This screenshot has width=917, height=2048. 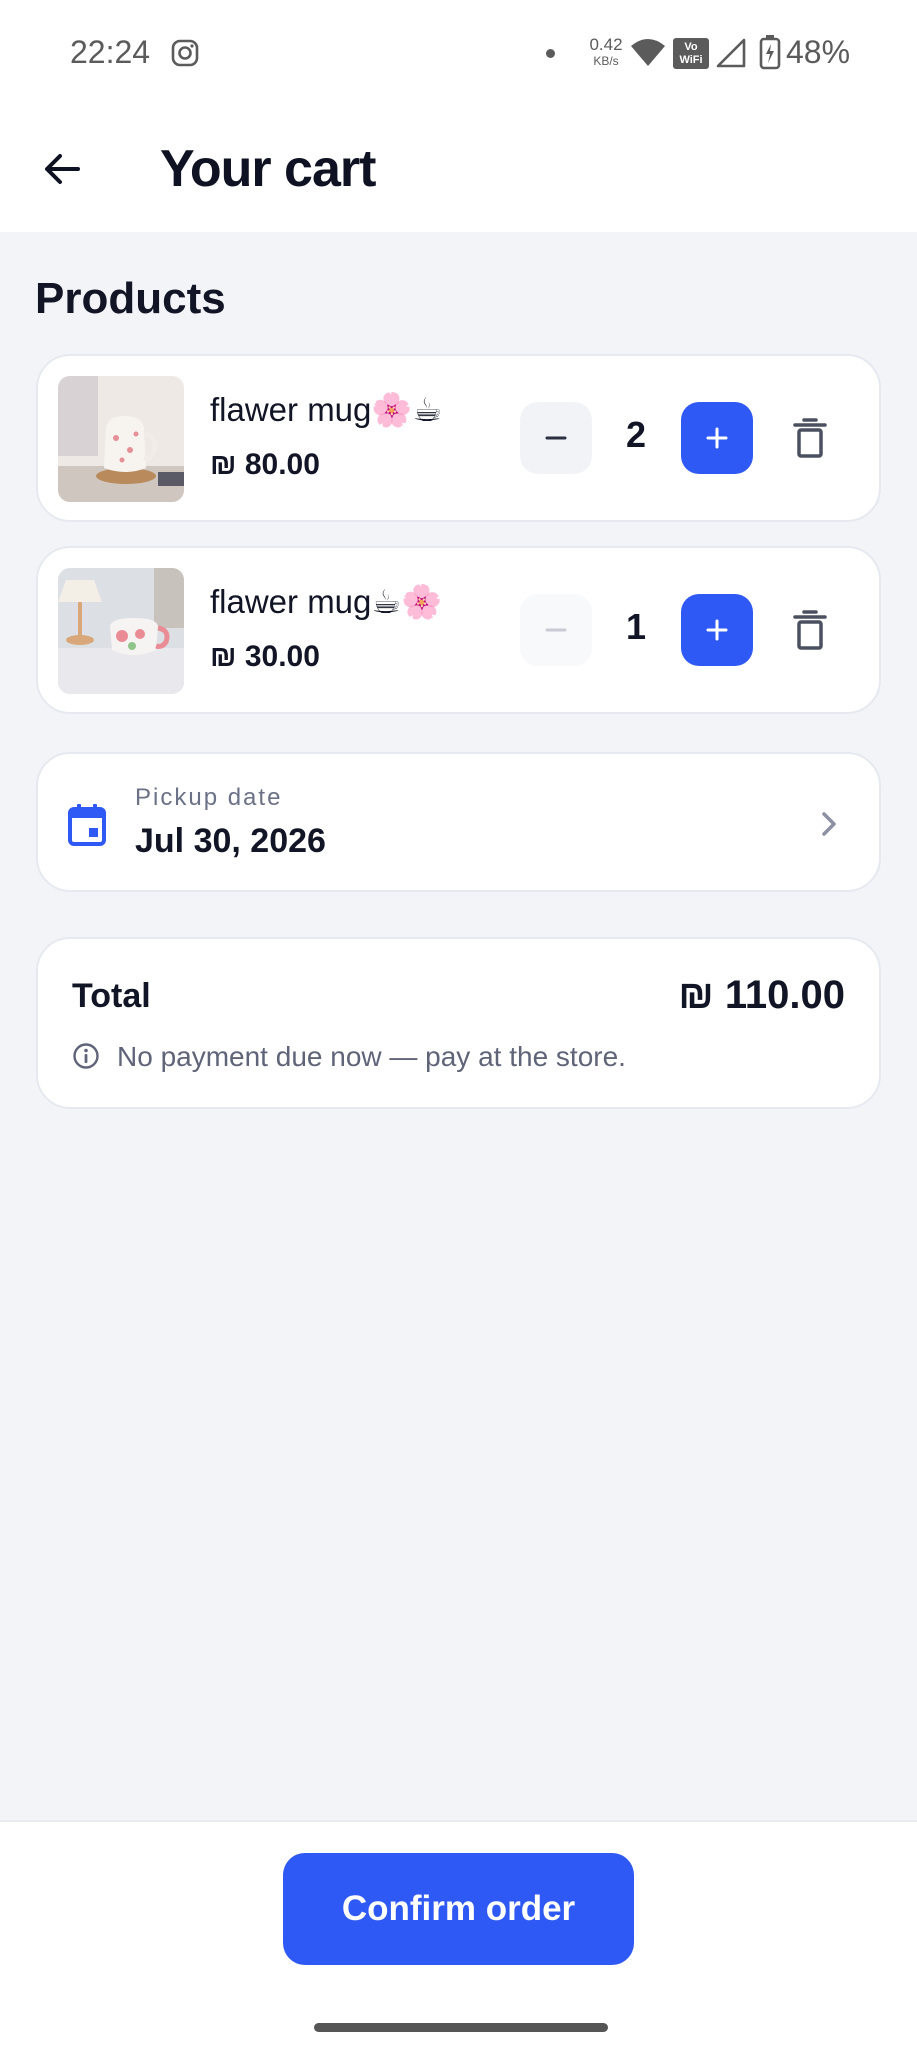 What do you see at coordinates (648, 52) in the screenshot?
I see `wifi-icon` at bounding box center [648, 52].